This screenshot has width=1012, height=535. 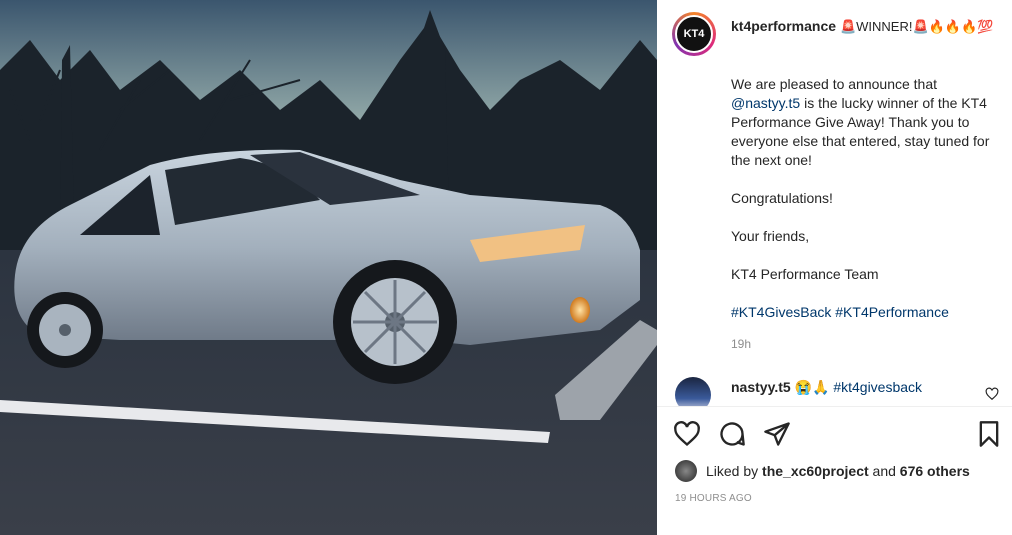 What do you see at coordinates (741, 344) in the screenshot?
I see `caption-age: 19h` at bounding box center [741, 344].